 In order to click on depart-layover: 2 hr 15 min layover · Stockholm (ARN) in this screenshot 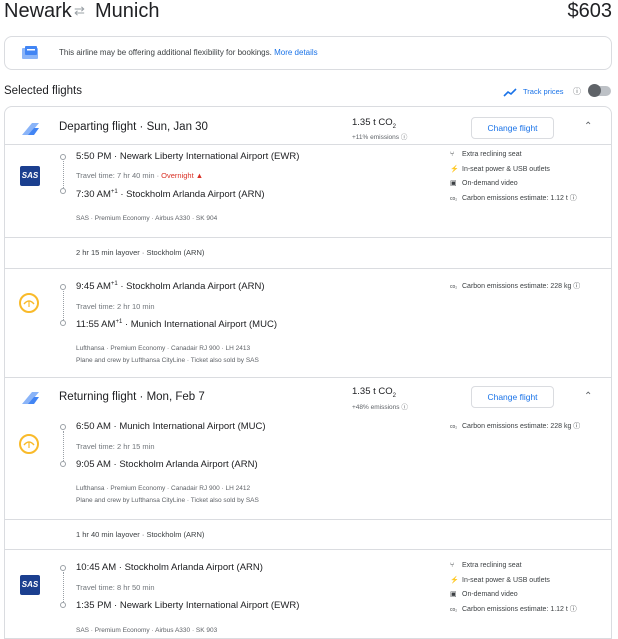, I will do `click(140, 252)`.